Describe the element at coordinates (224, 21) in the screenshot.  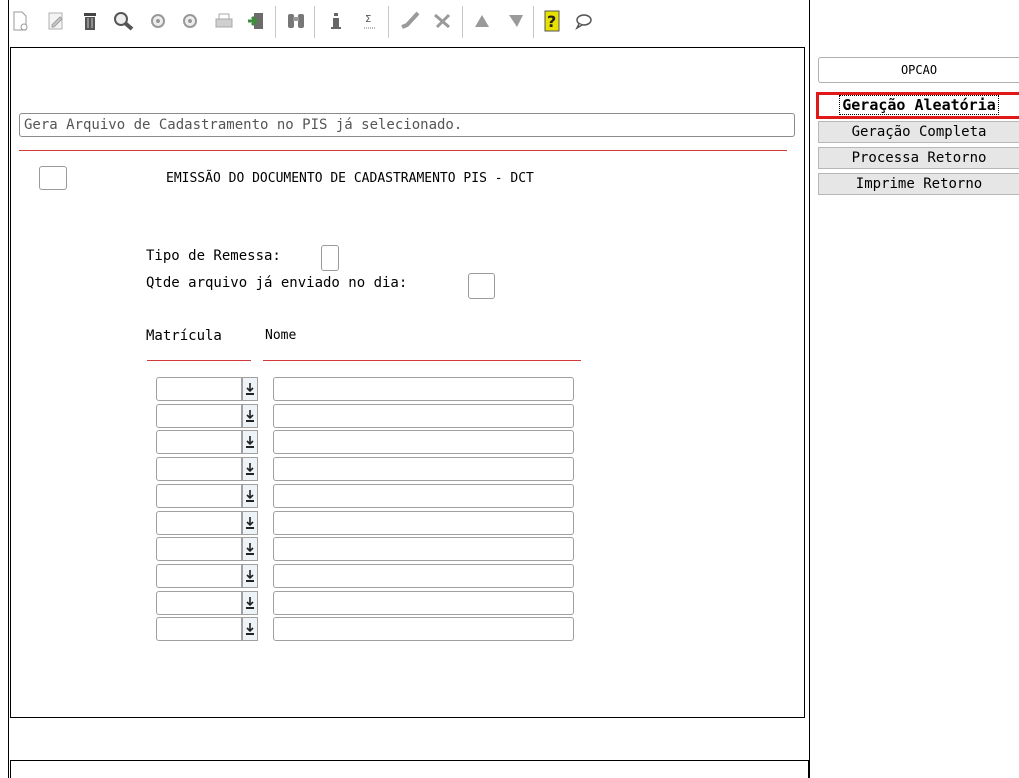
I see `print-icon` at that location.